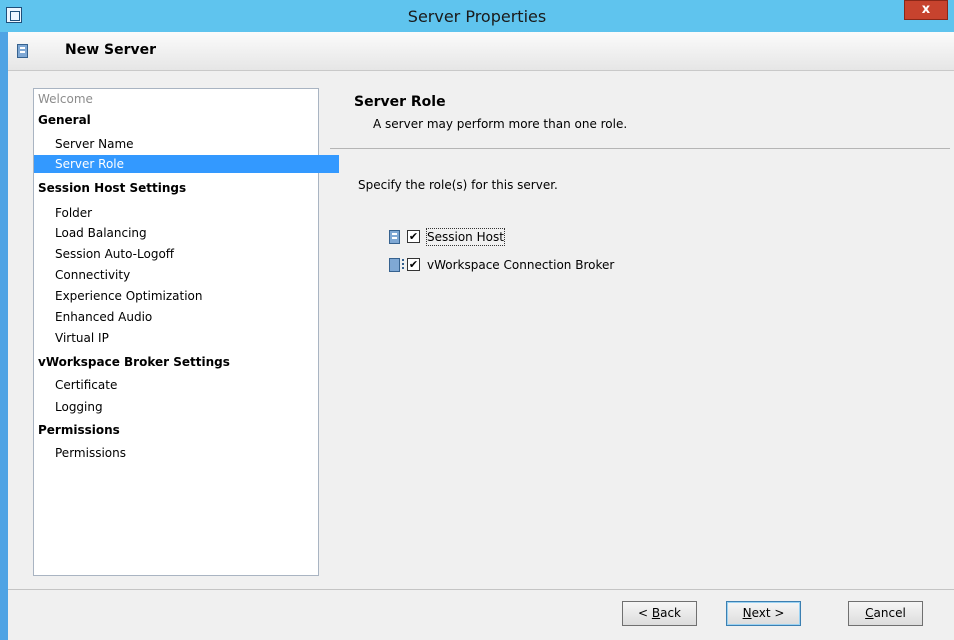 This screenshot has height=640, width=954. I want to click on next-rest: ext, so click(761, 613).